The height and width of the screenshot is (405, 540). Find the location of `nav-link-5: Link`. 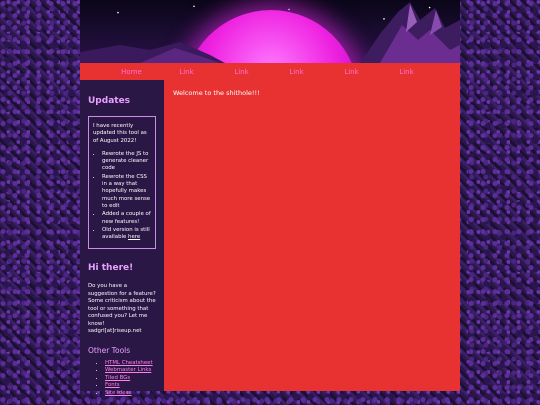

nav-link-5: Link is located at coordinates (406, 72).